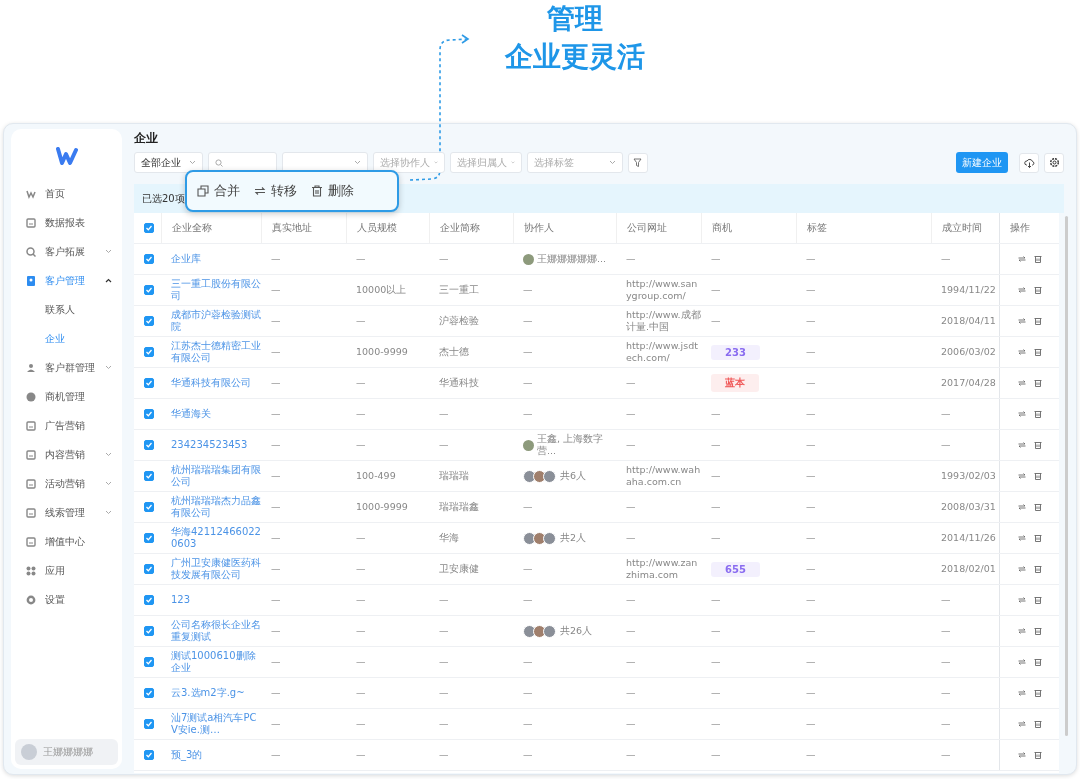  Describe the element at coordinates (216, 631) in the screenshot. I see `company-link: 公司名称很长企业名重复测试` at that location.